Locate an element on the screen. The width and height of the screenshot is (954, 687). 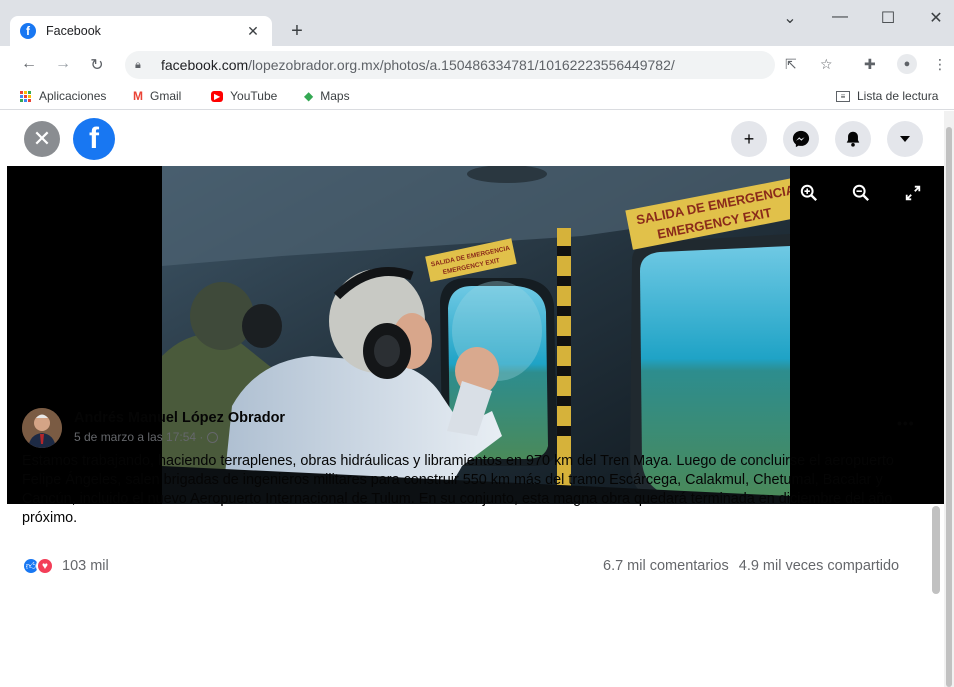
forward-icon: → is located at coordinates (63, 64).